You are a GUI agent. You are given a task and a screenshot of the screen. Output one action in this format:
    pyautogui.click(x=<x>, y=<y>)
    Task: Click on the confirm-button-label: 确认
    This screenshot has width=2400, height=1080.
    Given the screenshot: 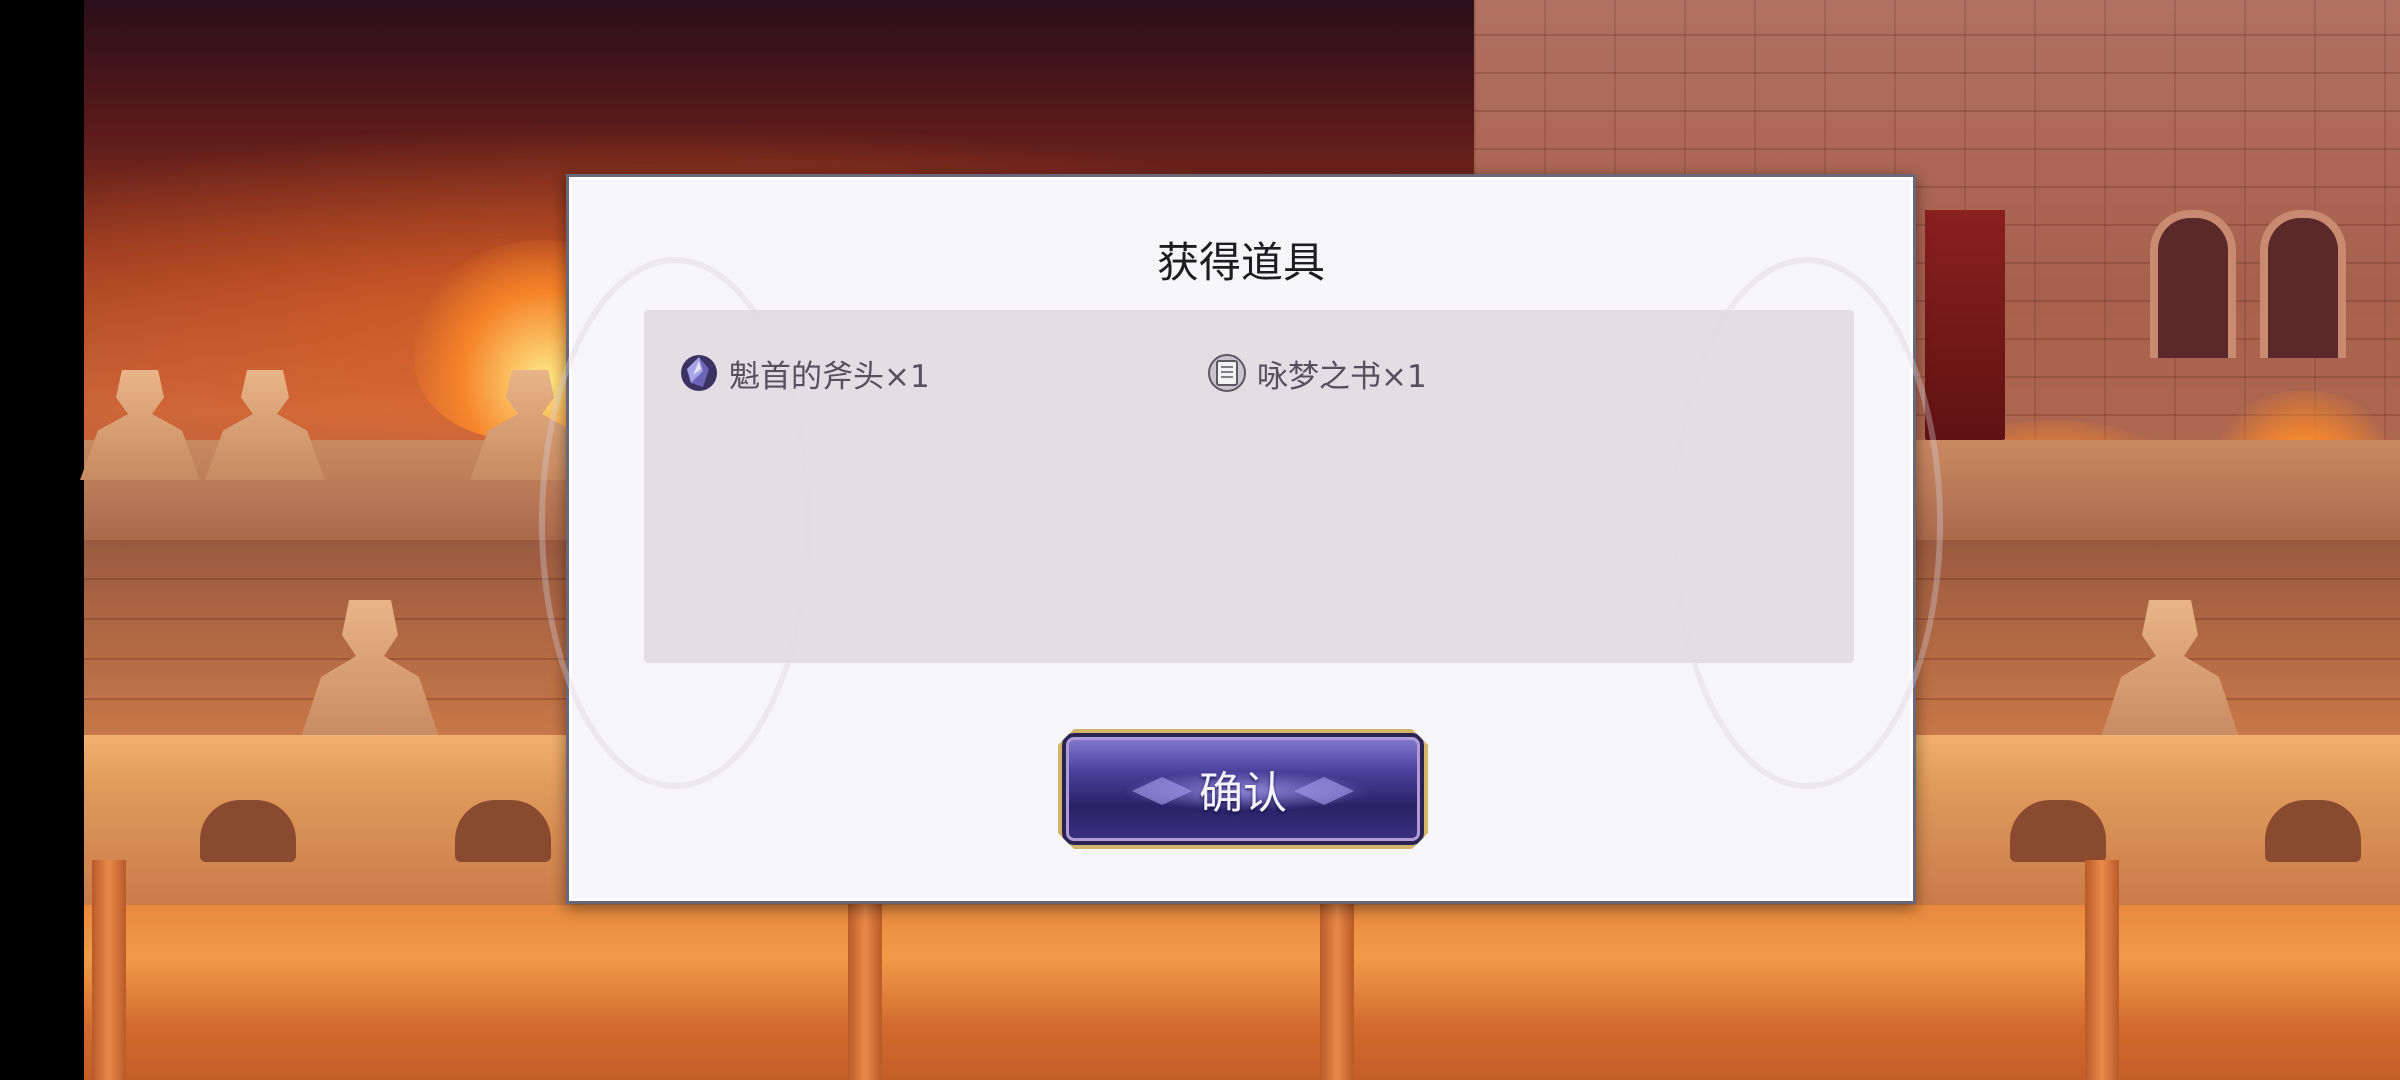 What is the action you would take?
    pyautogui.click(x=1243, y=793)
    